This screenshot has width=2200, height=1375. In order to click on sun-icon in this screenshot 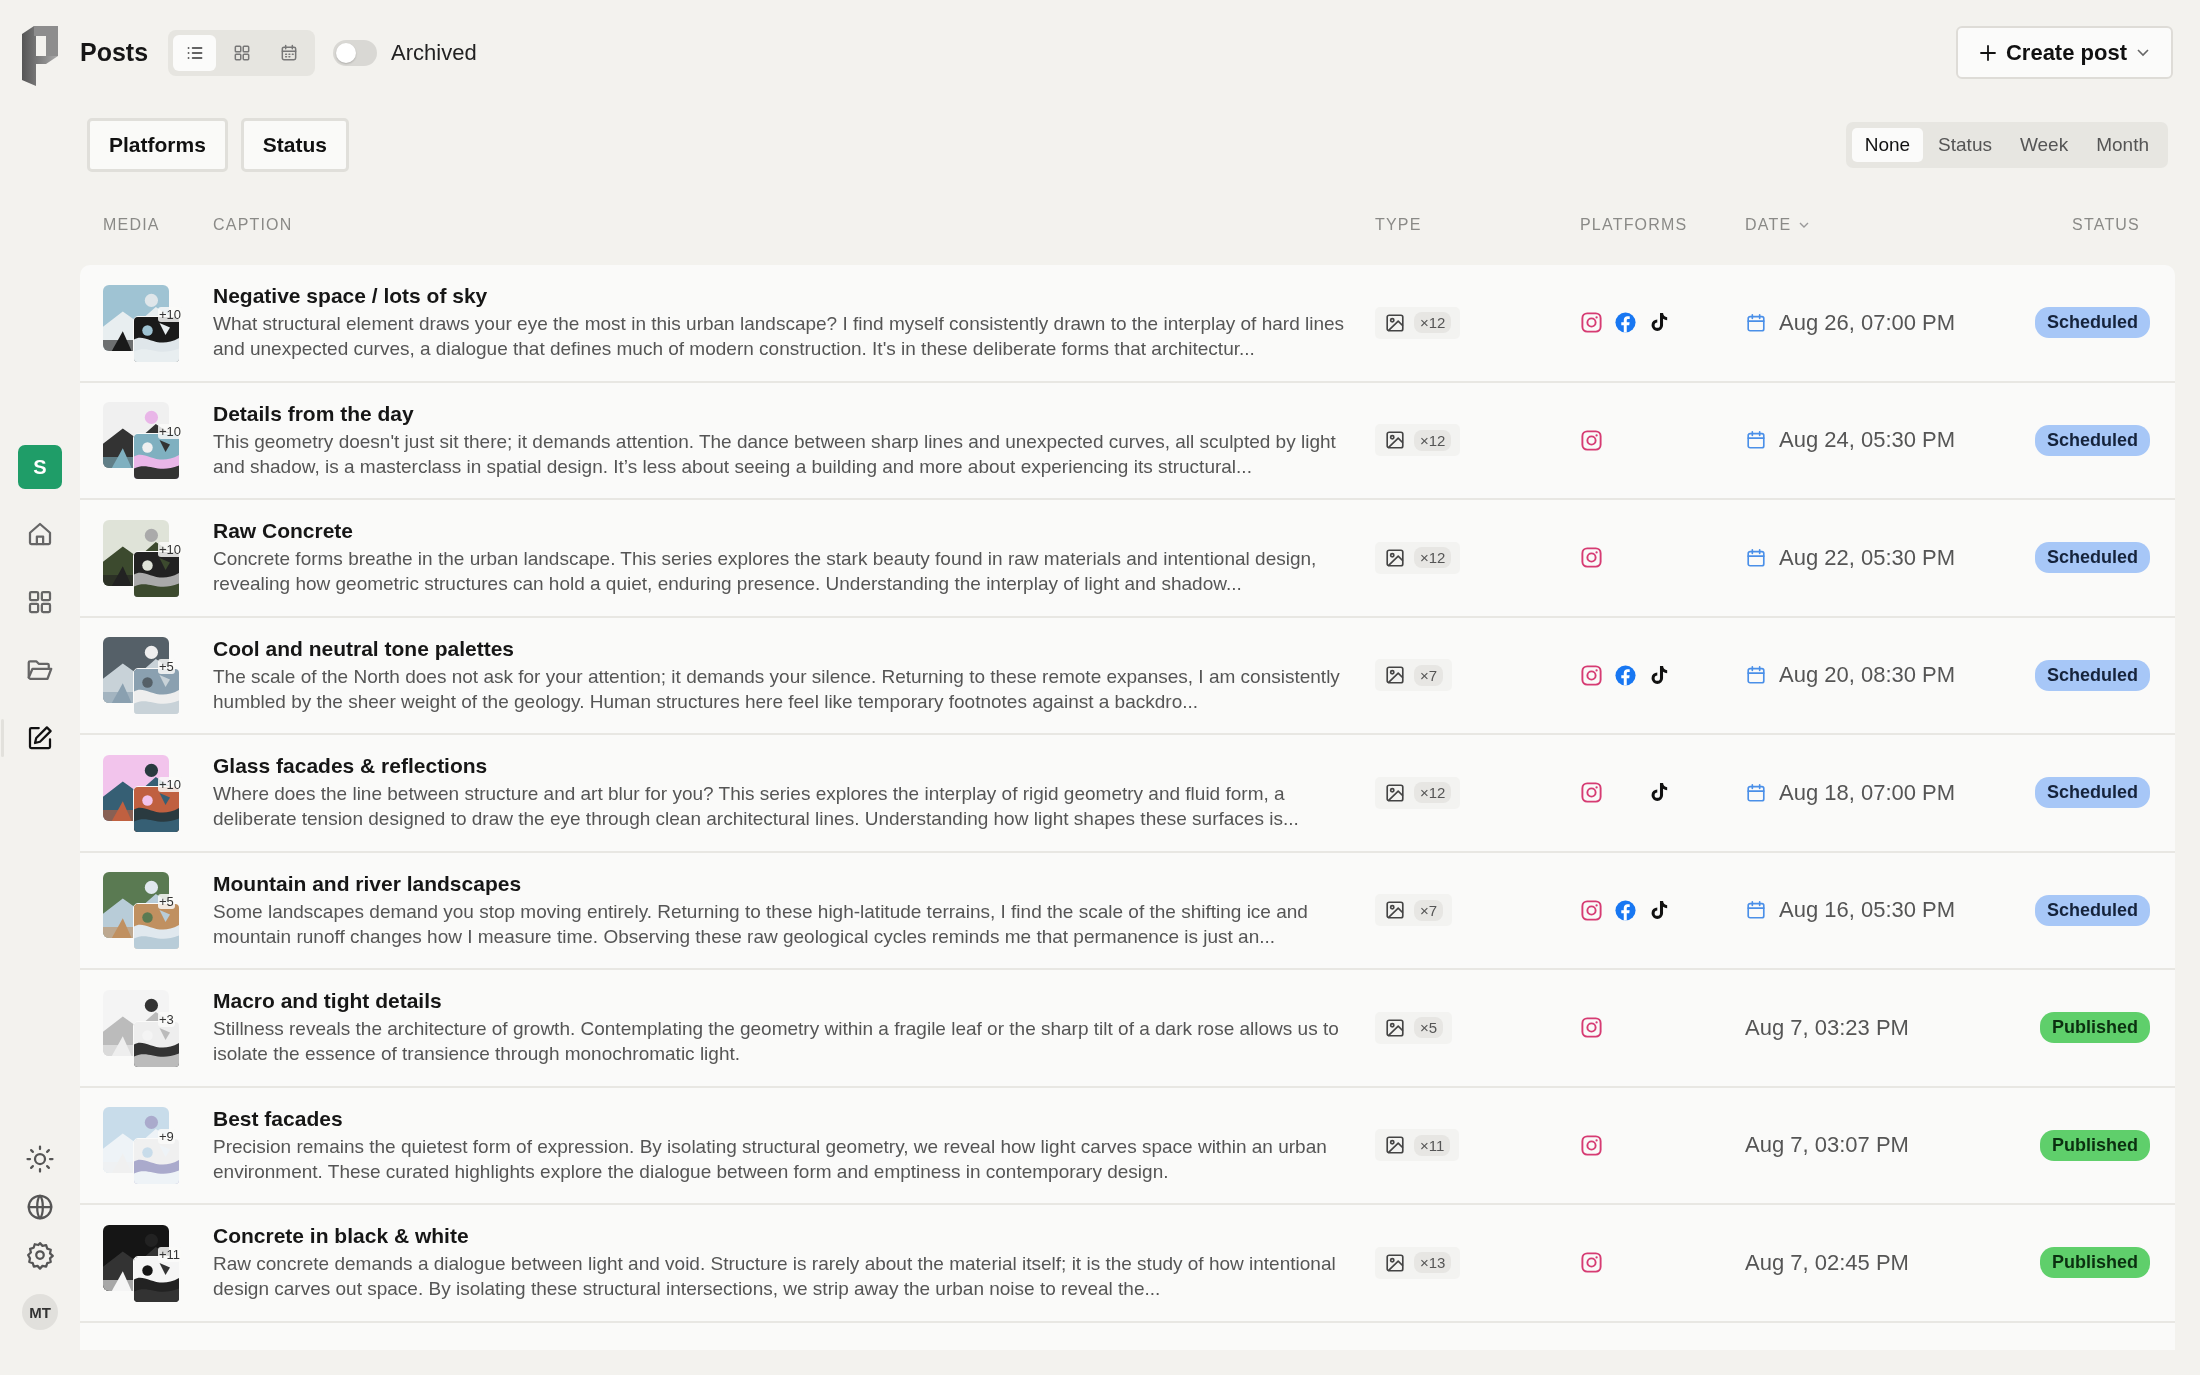, I will do `click(40, 1159)`.